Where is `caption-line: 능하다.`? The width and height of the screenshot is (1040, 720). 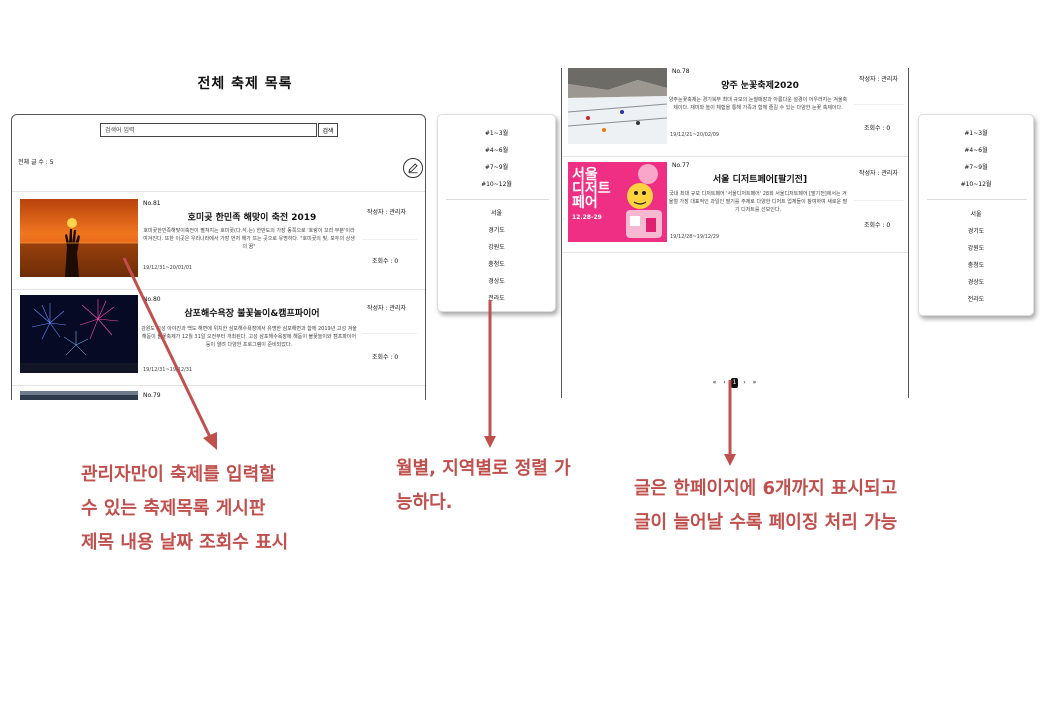 caption-line: 능하다. is located at coordinates (424, 502).